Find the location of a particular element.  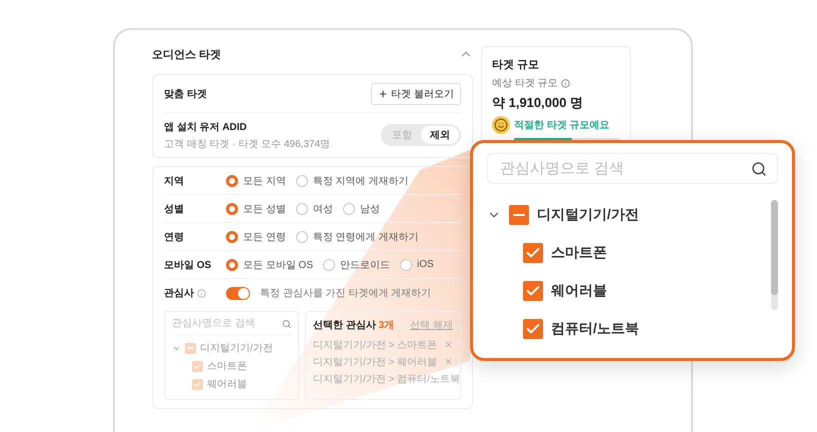

option-label: 모바일 OS is located at coordinates (188, 265).